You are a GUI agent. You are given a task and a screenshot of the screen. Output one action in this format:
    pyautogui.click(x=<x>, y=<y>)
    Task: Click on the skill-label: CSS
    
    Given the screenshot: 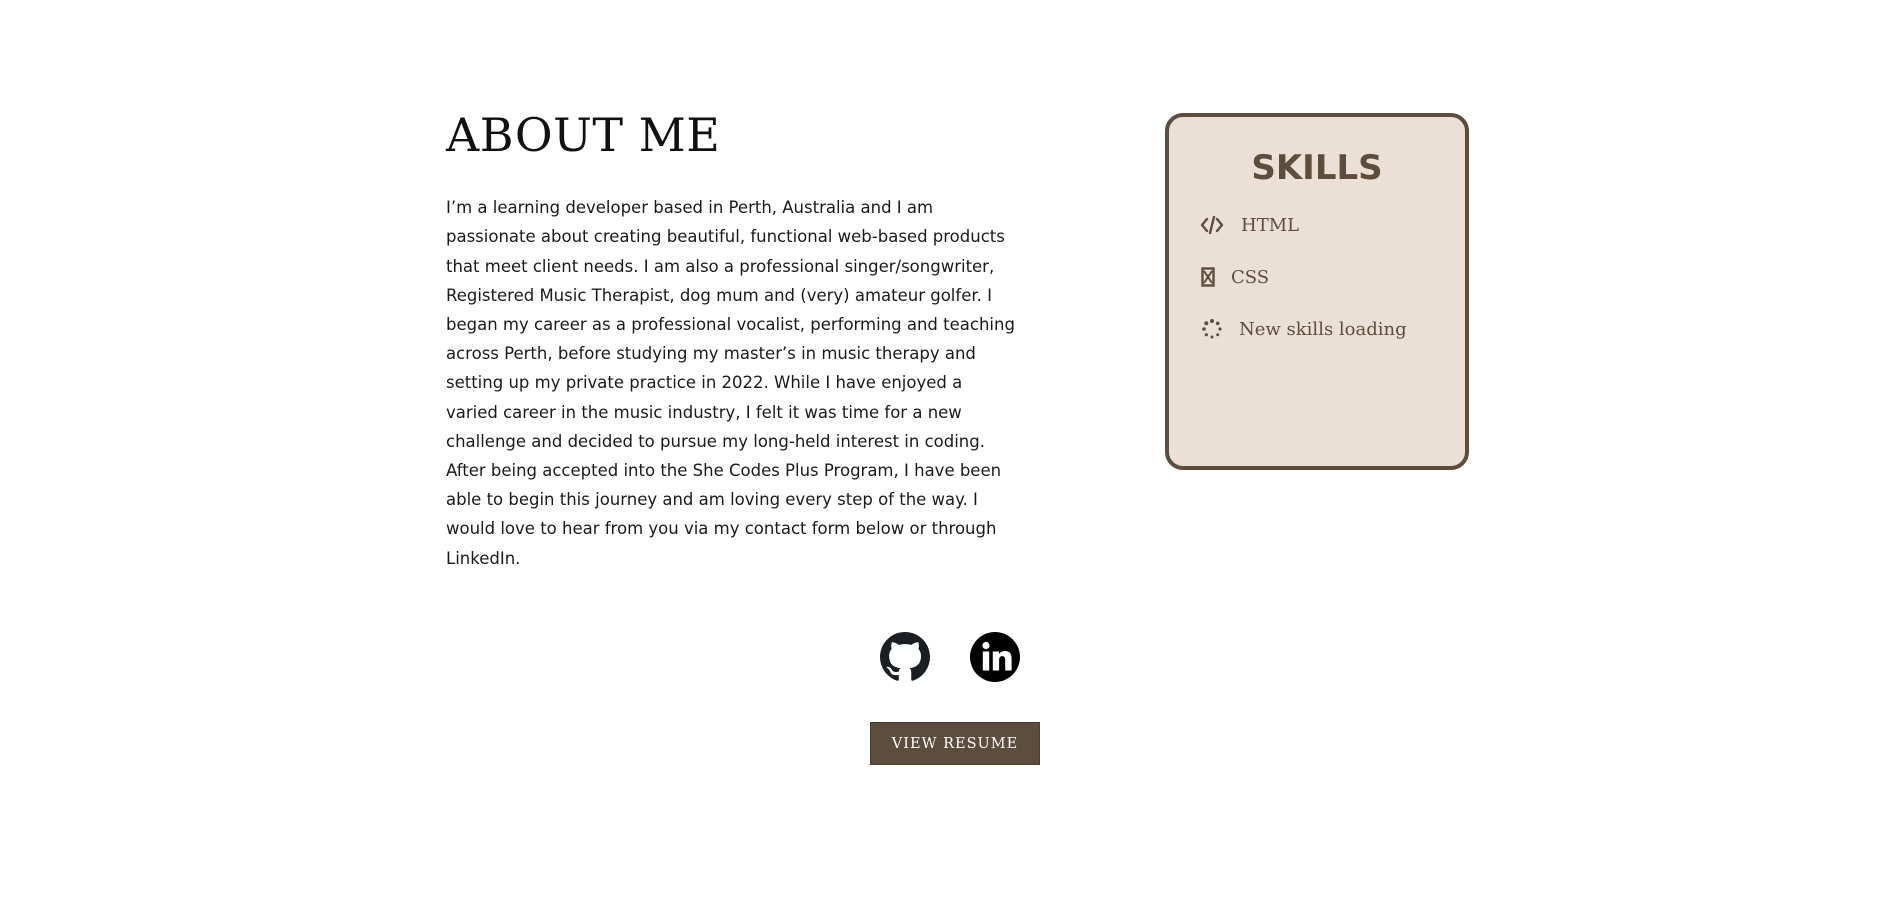 What is the action you would take?
    pyautogui.click(x=1250, y=277)
    